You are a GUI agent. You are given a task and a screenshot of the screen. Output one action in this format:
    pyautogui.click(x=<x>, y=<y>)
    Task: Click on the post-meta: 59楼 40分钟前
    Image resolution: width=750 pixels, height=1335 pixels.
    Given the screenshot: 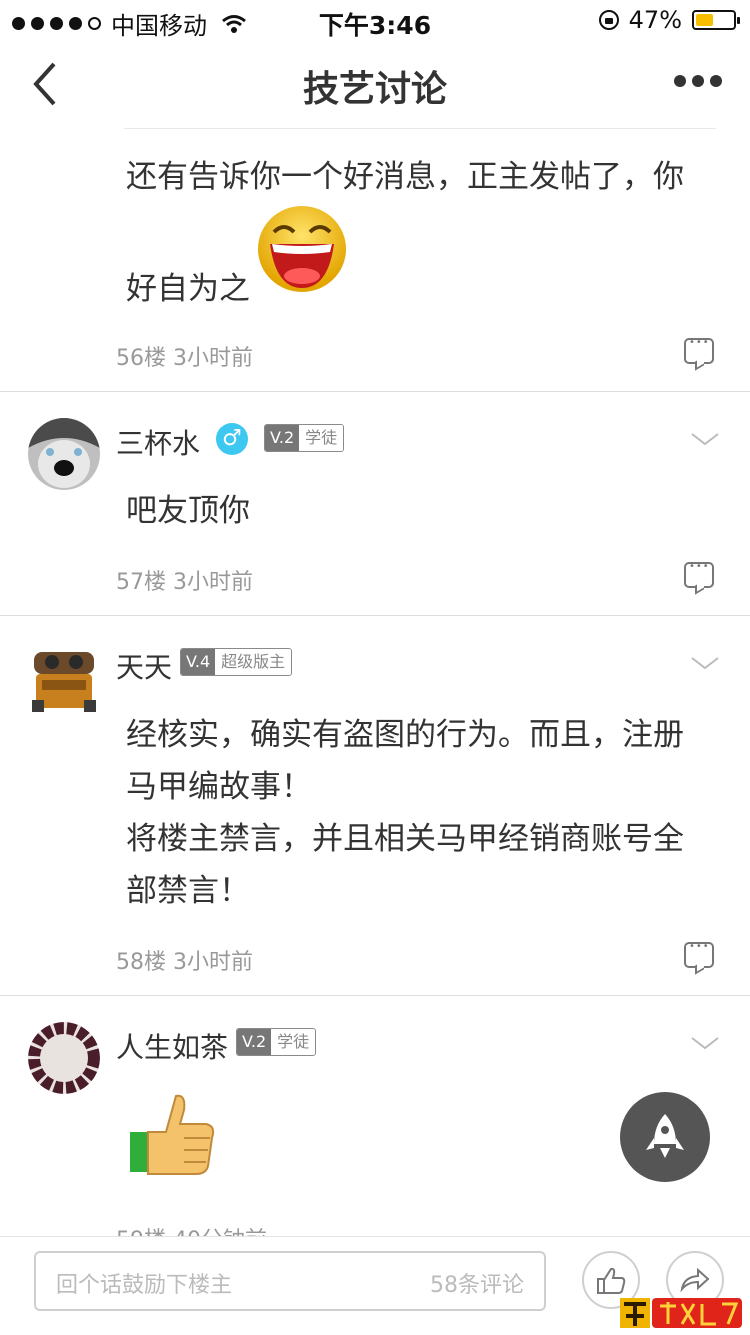 What is the action you would take?
    pyautogui.click(x=191, y=1229)
    